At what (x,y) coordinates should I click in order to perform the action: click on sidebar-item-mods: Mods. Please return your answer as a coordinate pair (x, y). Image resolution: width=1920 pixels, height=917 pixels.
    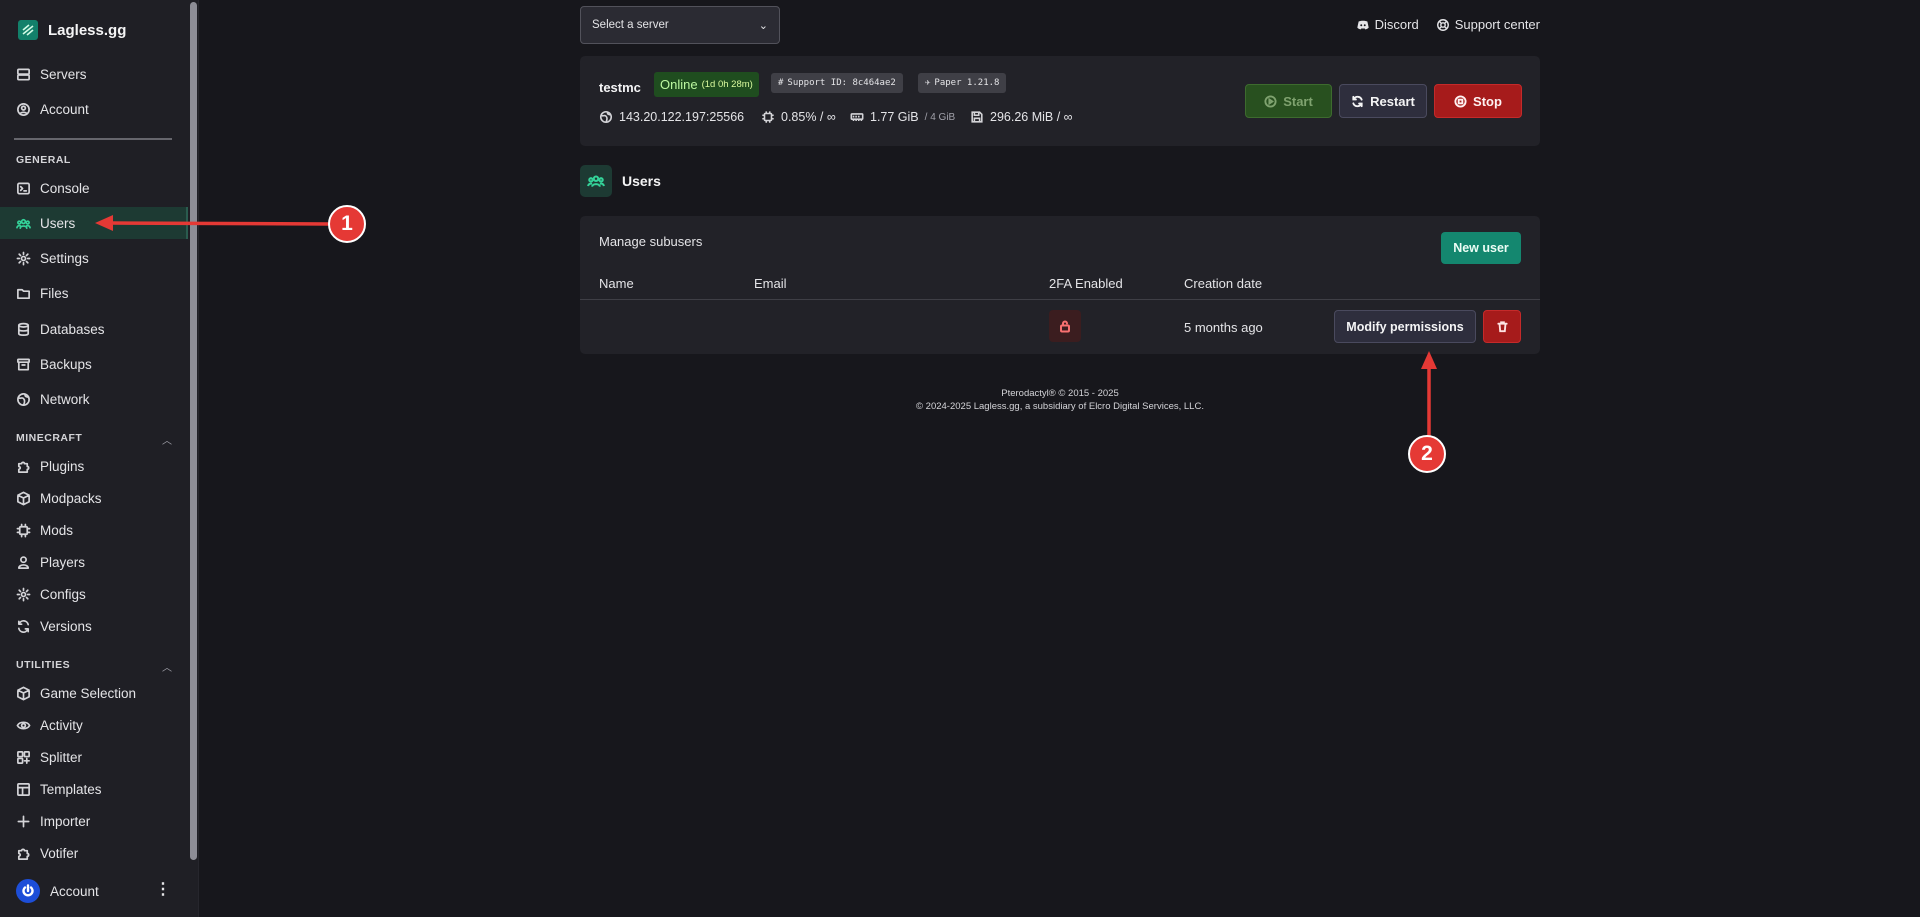
    Looking at the image, I should click on (94, 530).